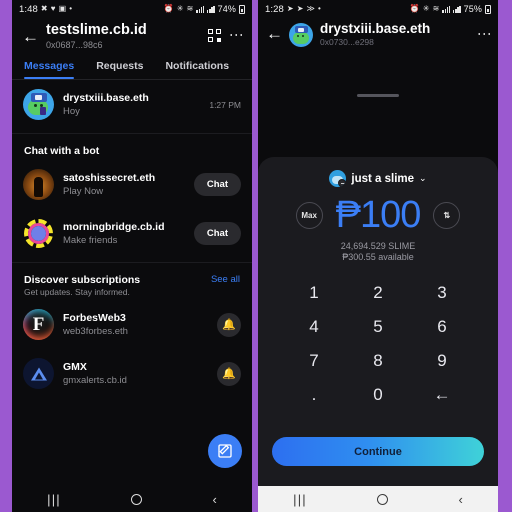  What do you see at coordinates (132, 9) in the screenshot?
I see `left-status-bar: 1:48 ✖ ♥ ▣ • ⏰ ✳ ≋ 74%` at bounding box center [132, 9].